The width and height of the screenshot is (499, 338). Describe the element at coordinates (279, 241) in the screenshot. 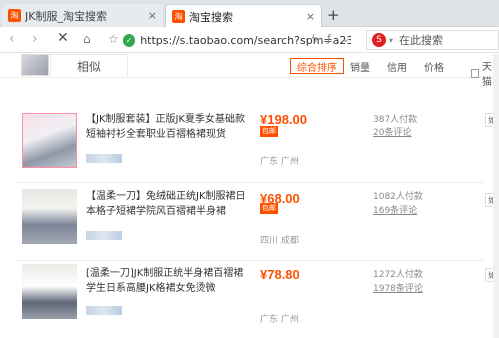

I see `product-location: 四川 成都` at that location.